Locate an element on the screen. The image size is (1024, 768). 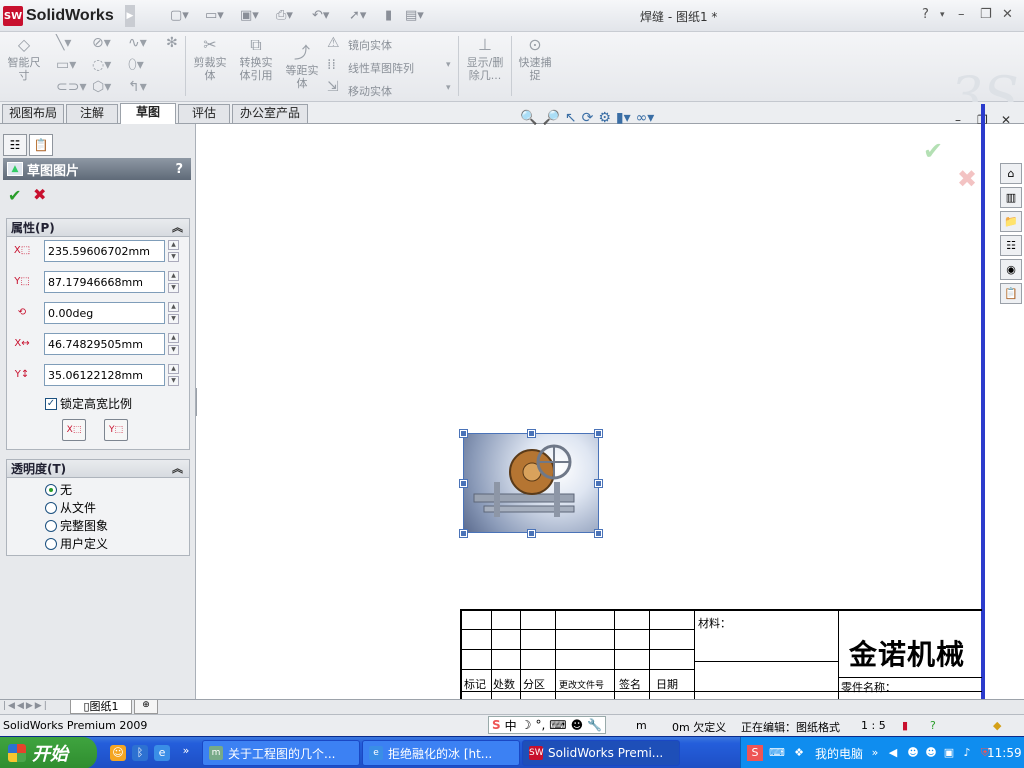
circle-icon: ⊘▾ is located at coordinates (101, 43).